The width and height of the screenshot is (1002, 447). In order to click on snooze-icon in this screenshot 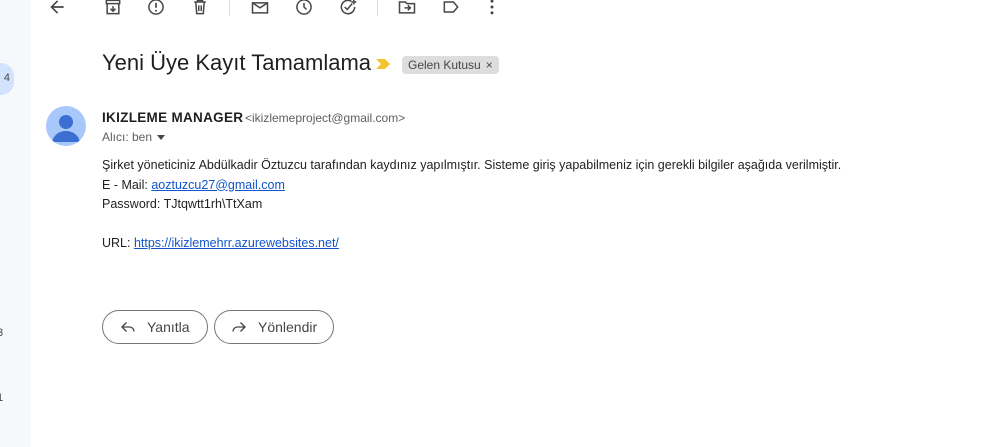, I will do `click(304, 7)`.